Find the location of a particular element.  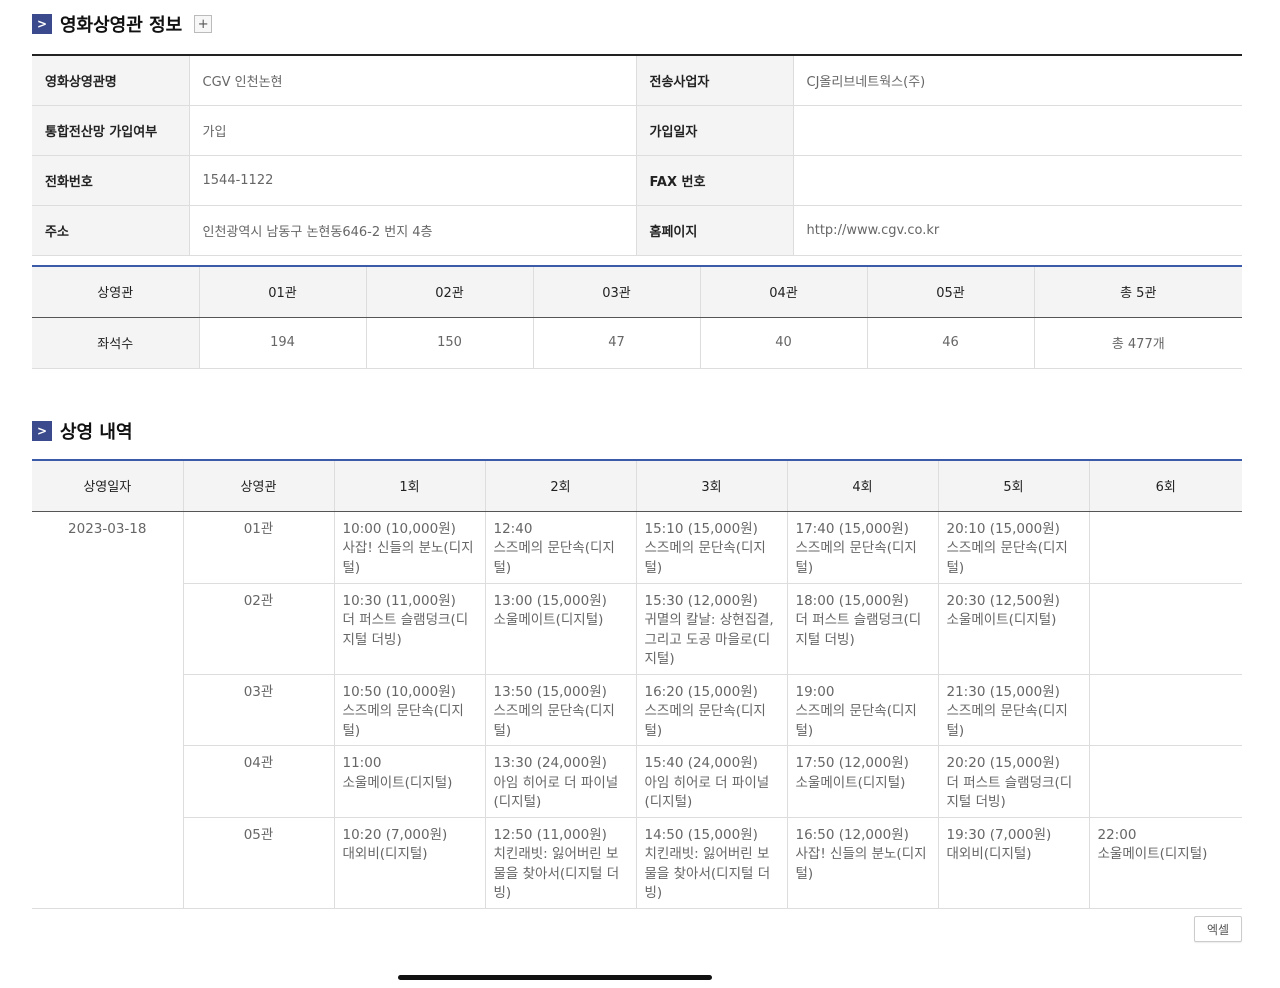

show-cell: 17:50 (12,000원) 소울메이트(디지털) is located at coordinates (863, 781).